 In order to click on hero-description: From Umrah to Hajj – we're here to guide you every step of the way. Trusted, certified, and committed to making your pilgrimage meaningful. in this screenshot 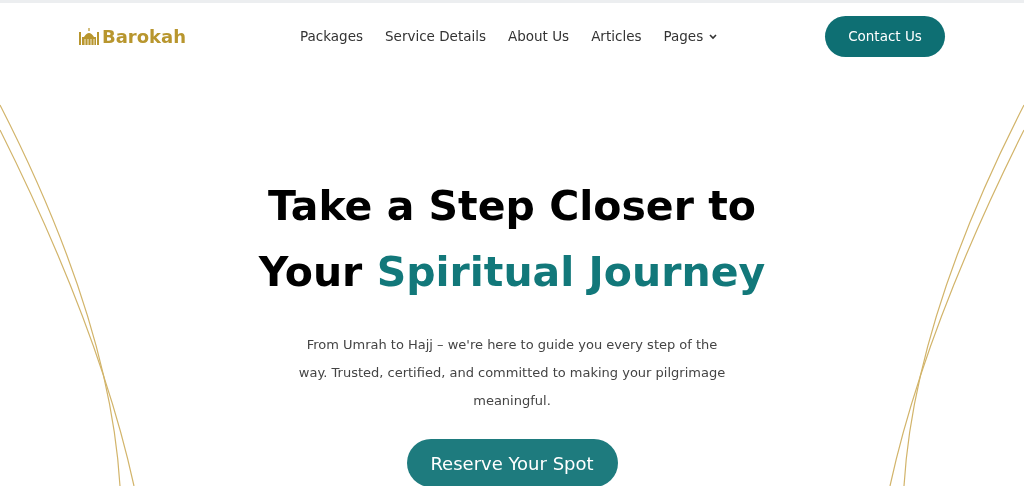, I will do `click(512, 373)`.